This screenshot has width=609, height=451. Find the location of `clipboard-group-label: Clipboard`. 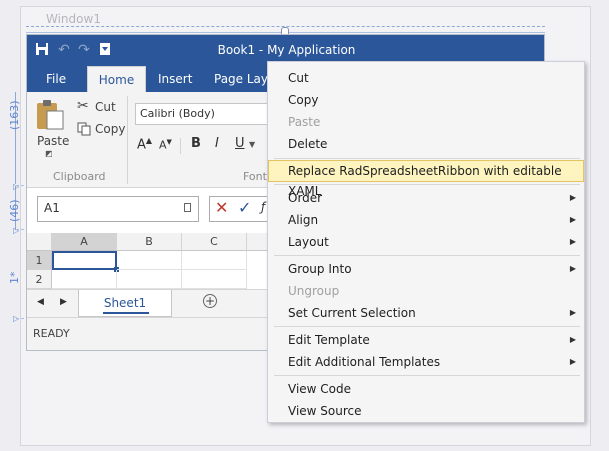

clipboard-group-label: Clipboard is located at coordinates (79, 176).